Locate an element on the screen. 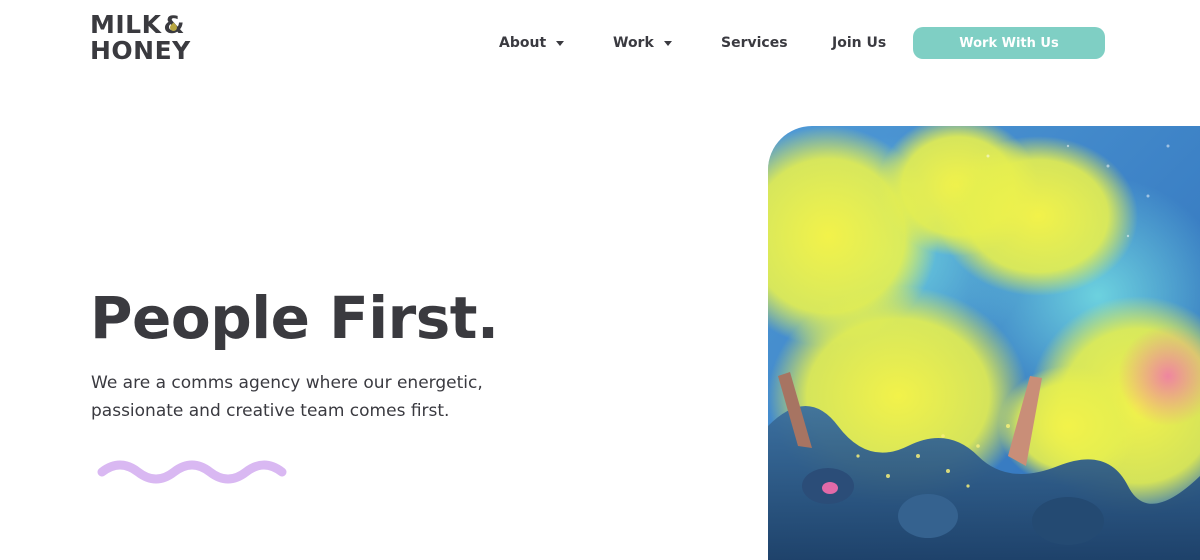 The image size is (1200, 560). nav-label: Join Us is located at coordinates (859, 43).